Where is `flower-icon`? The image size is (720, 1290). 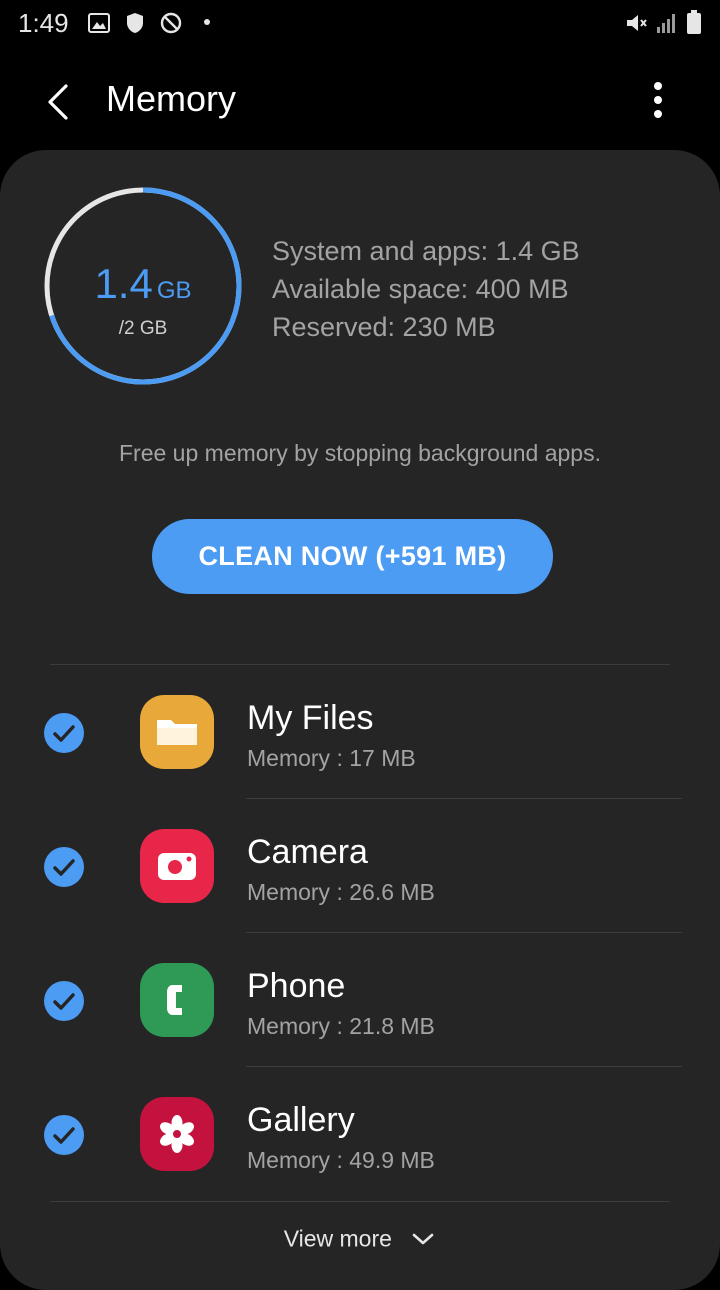
flower-icon is located at coordinates (177, 1134).